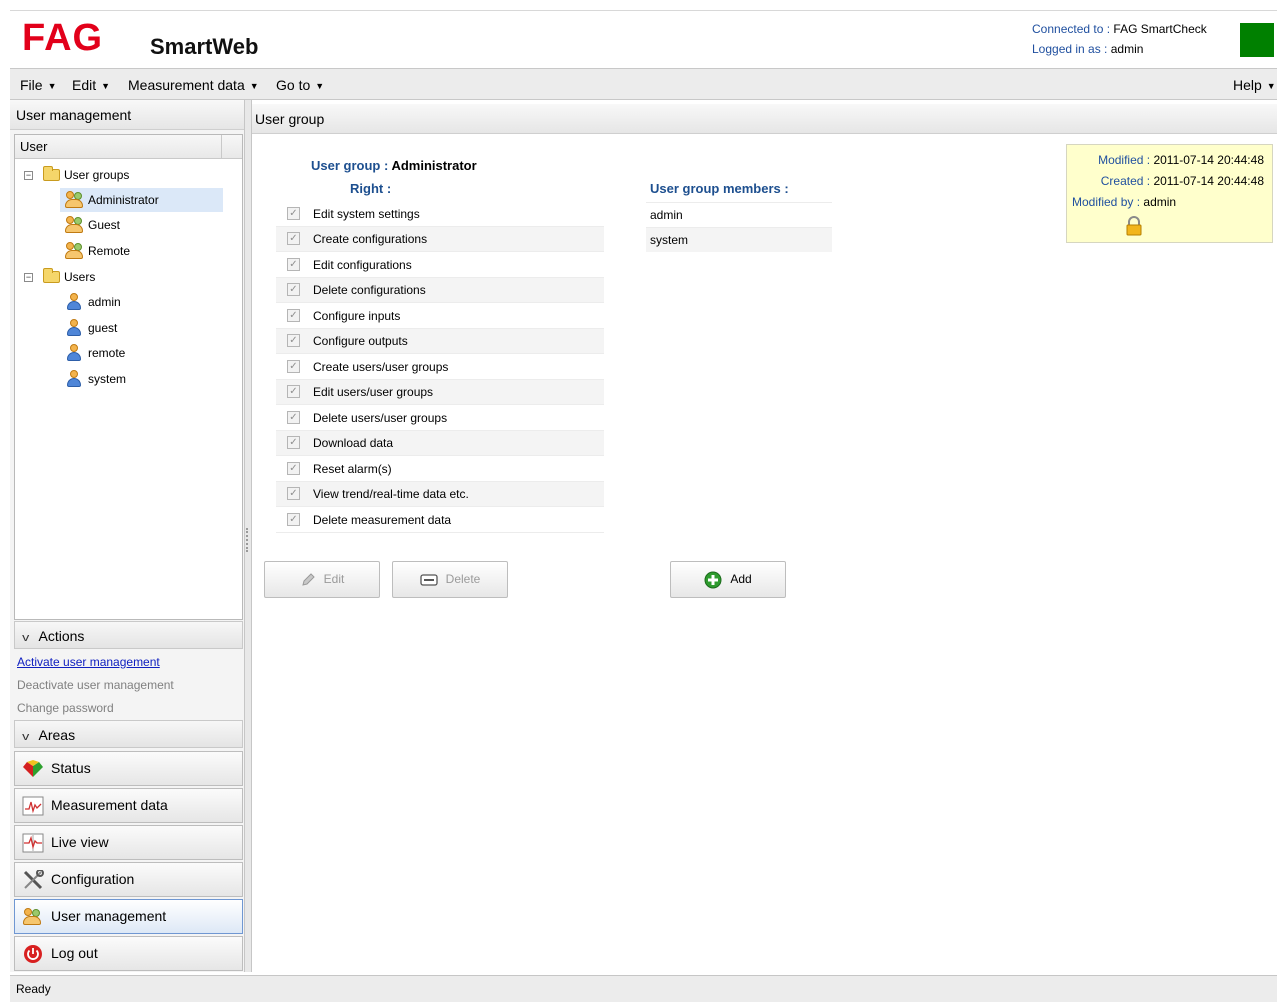  What do you see at coordinates (371, 188) in the screenshot?
I see `rights-header: Right :` at bounding box center [371, 188].